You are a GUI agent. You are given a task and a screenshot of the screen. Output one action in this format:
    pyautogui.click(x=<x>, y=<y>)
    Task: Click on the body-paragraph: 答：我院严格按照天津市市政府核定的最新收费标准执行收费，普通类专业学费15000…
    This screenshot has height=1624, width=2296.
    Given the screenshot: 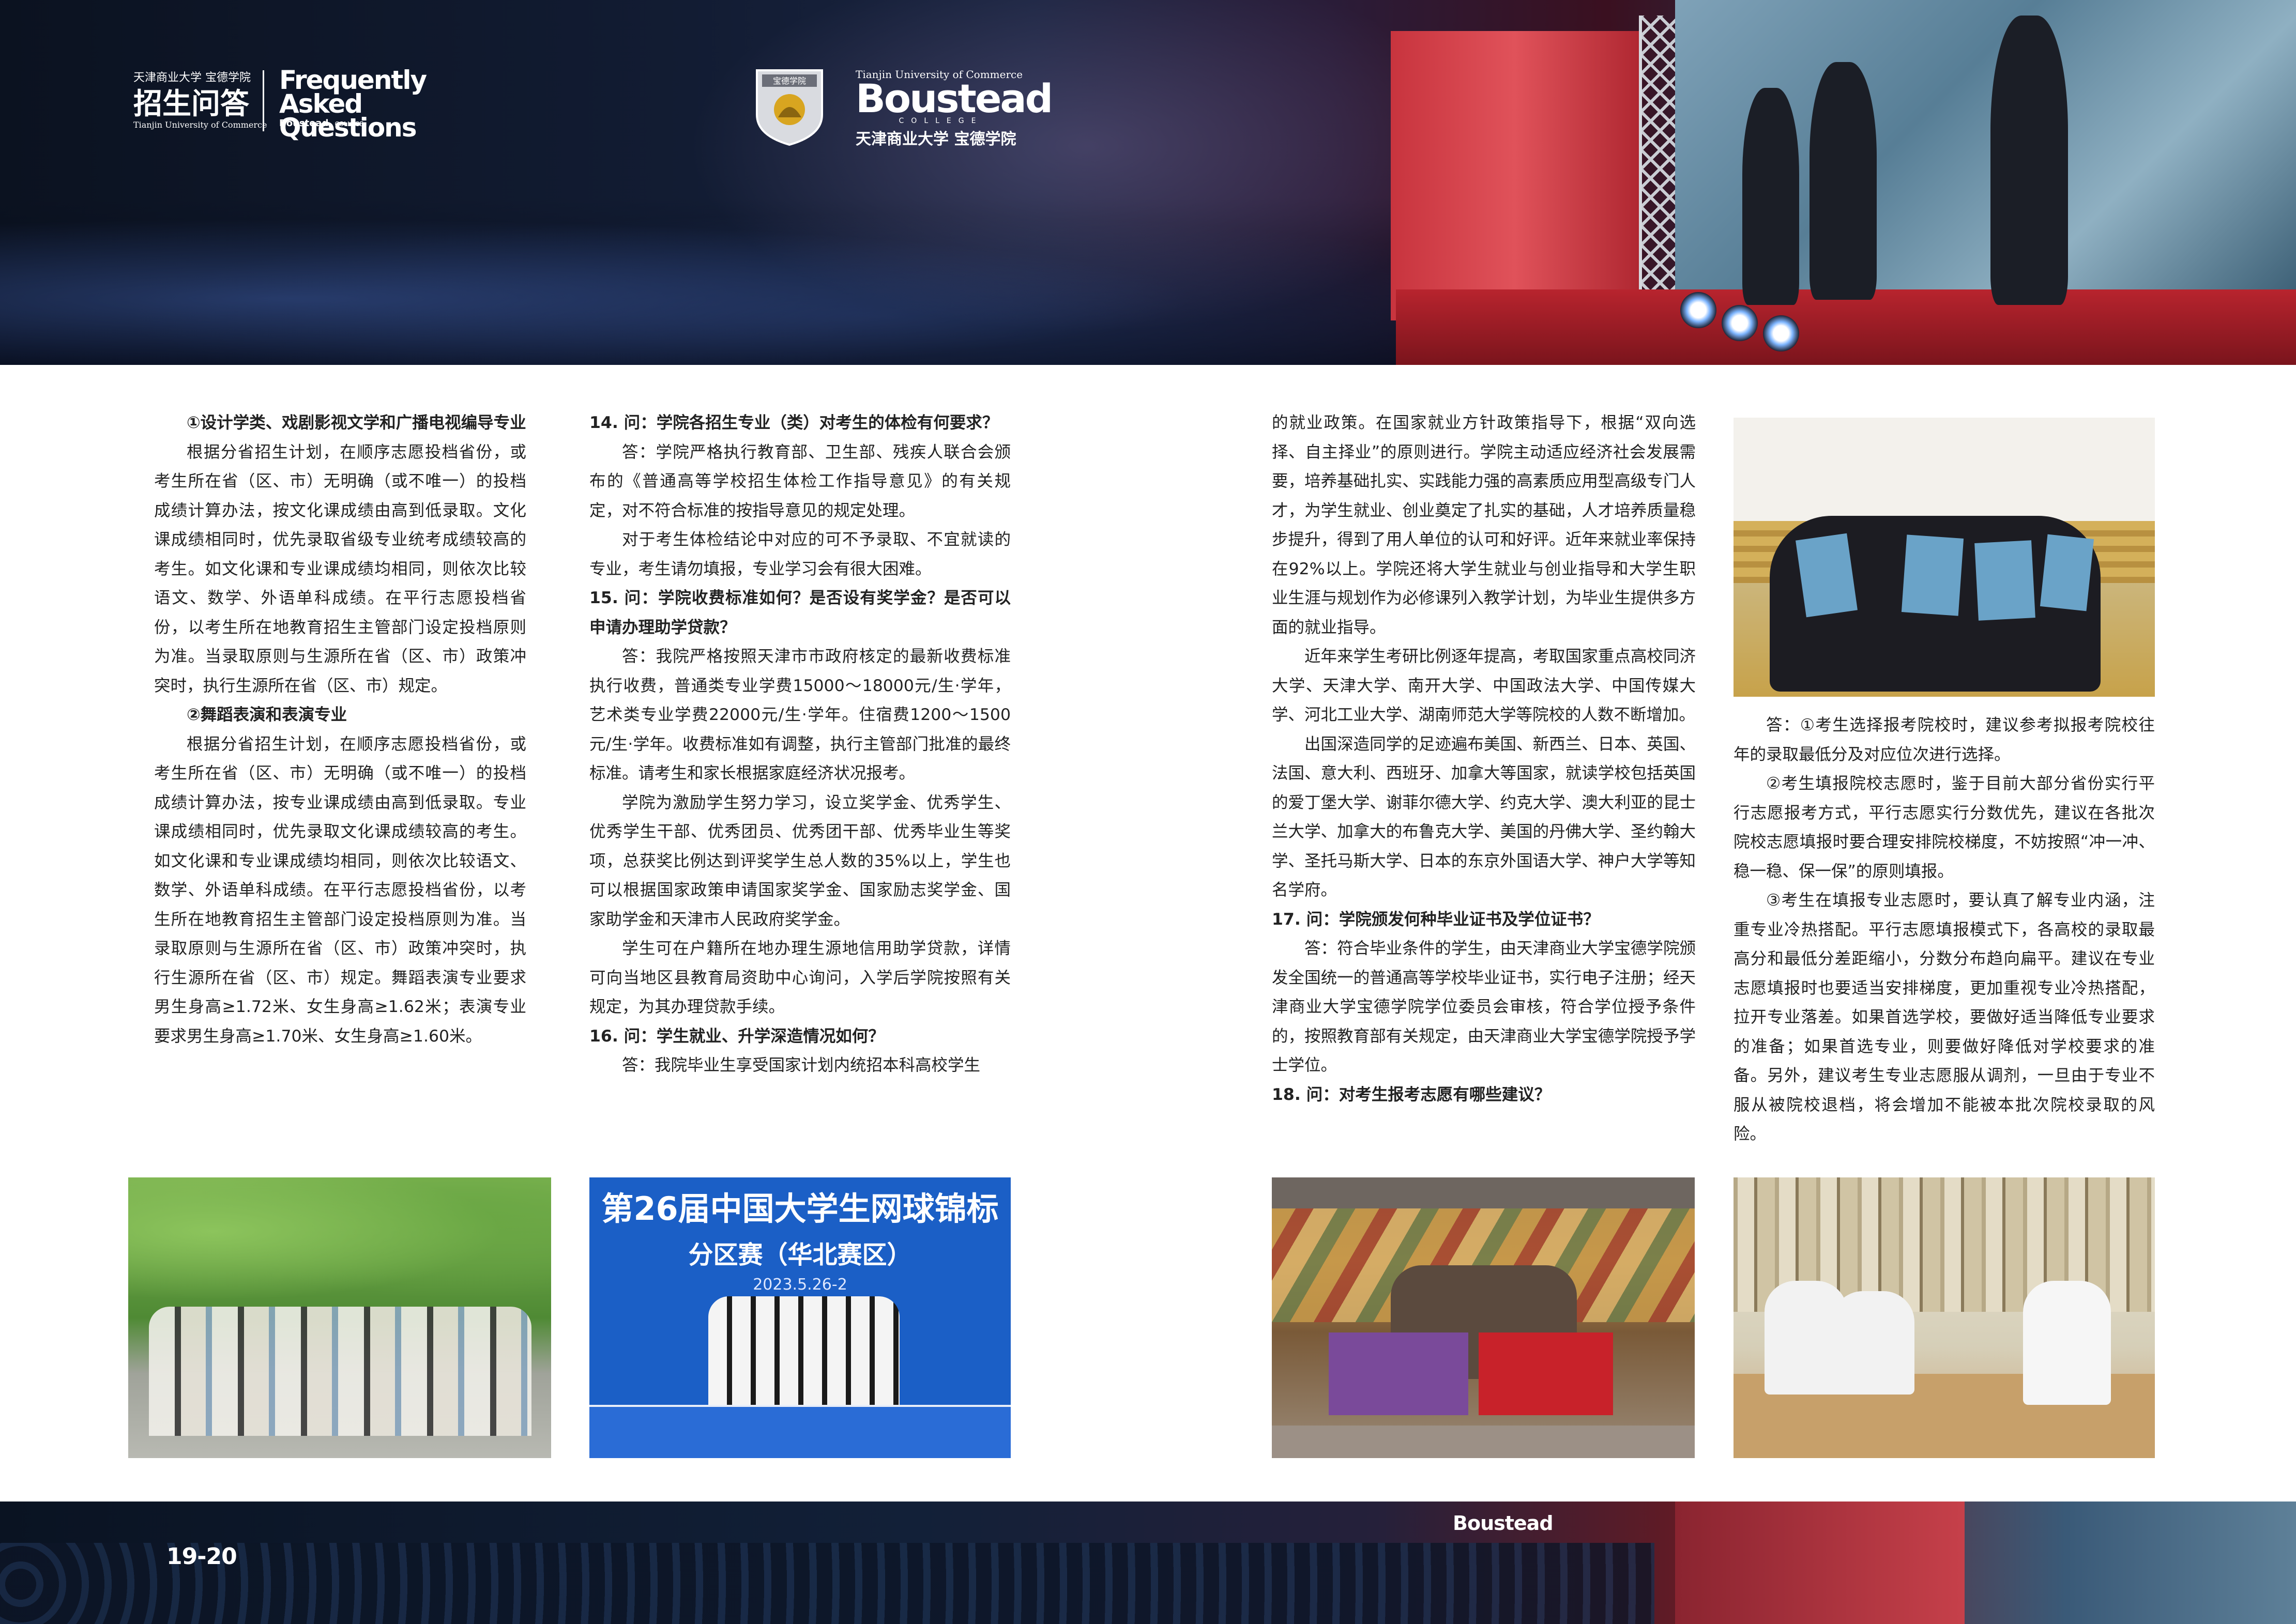 What is the action you would take?
    pyautogui.click(x=800, y=715)
    